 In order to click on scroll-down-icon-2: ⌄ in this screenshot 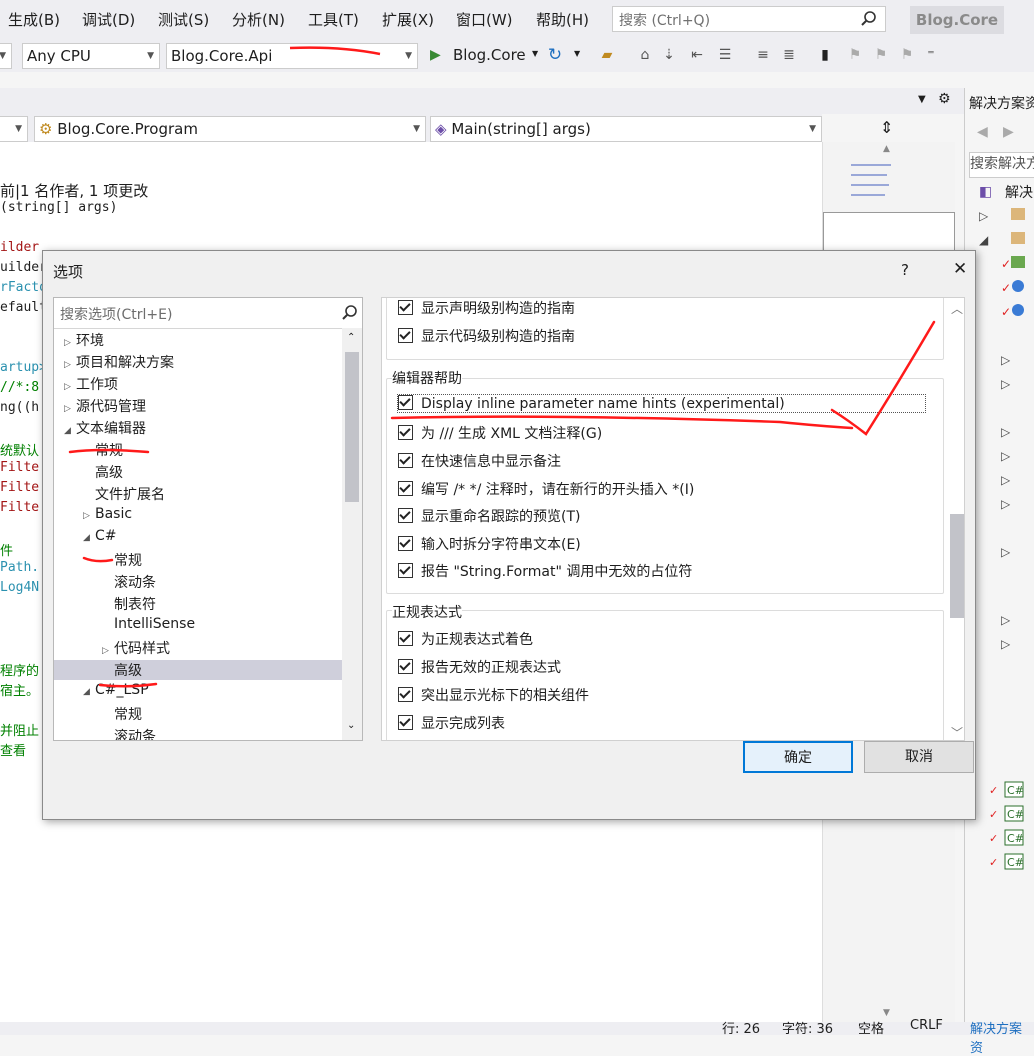, I will do `click(351, 725)`.